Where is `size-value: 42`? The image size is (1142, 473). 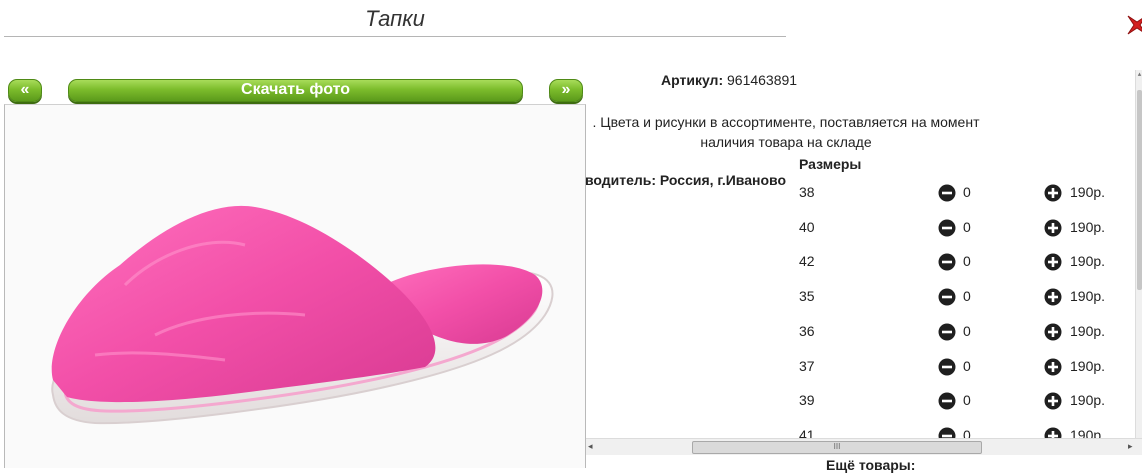 size-value: 42 is located at coordinates (807, 261).